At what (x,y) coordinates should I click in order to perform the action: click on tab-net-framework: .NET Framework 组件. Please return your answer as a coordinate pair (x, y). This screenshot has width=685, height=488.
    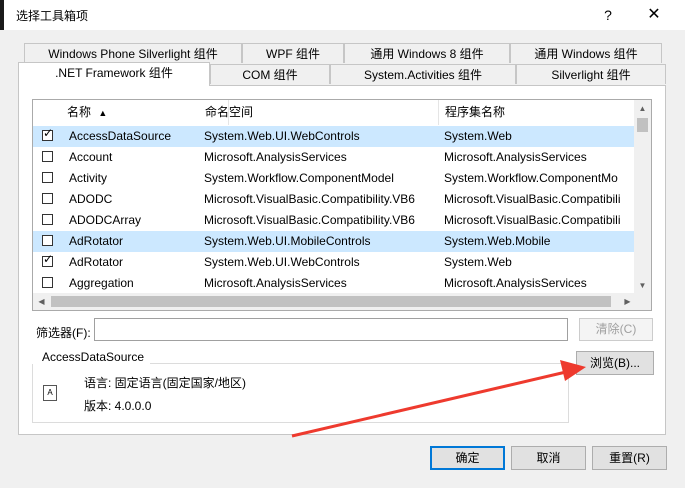
    Looking at the image, I should click on (114, 74).